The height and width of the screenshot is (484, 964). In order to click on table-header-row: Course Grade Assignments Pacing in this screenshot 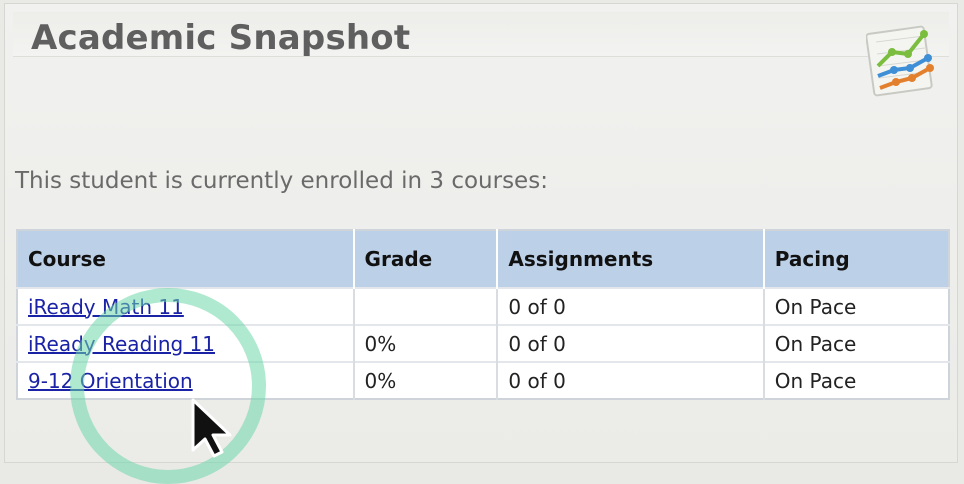, I will do `click(483, 259)`.